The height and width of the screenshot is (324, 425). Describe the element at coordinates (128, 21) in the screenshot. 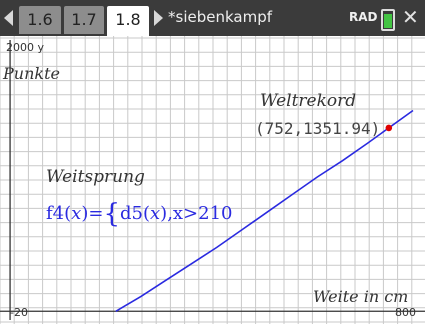

I see `tab-1-8: 1.8` at that location.